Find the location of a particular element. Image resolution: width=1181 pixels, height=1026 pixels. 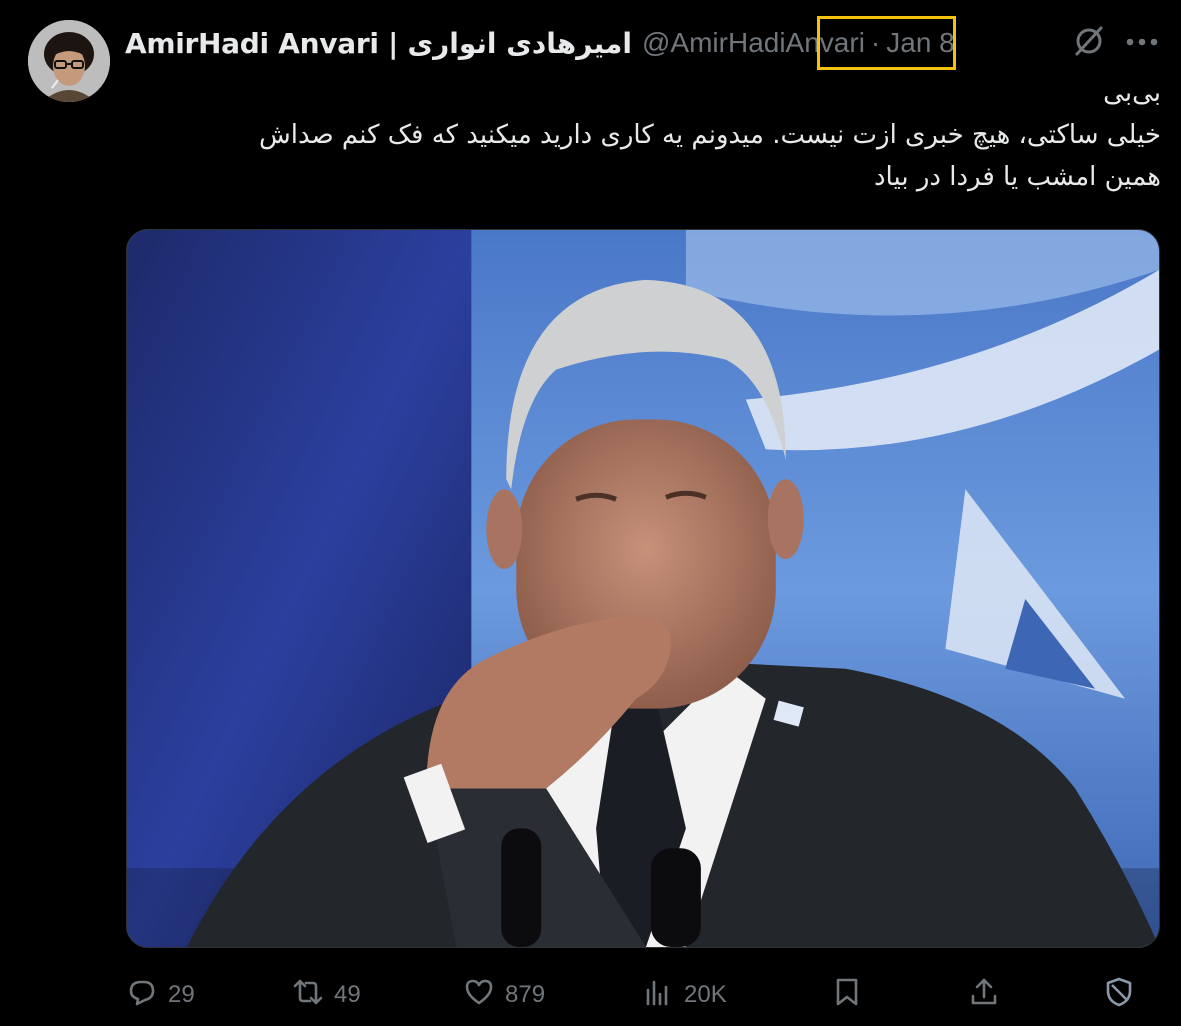

more-horizontal-icon is located at coordinates (1142, 43).